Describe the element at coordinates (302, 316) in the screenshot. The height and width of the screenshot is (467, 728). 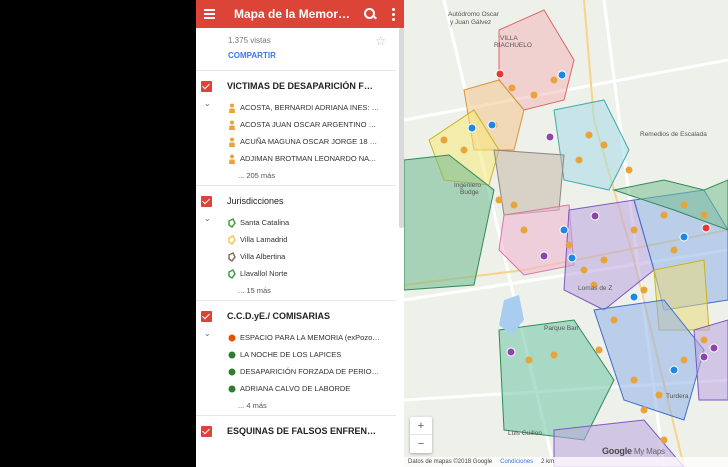
I see `layer-title: C.C.D.yE./ COMISARIAS` at that location.